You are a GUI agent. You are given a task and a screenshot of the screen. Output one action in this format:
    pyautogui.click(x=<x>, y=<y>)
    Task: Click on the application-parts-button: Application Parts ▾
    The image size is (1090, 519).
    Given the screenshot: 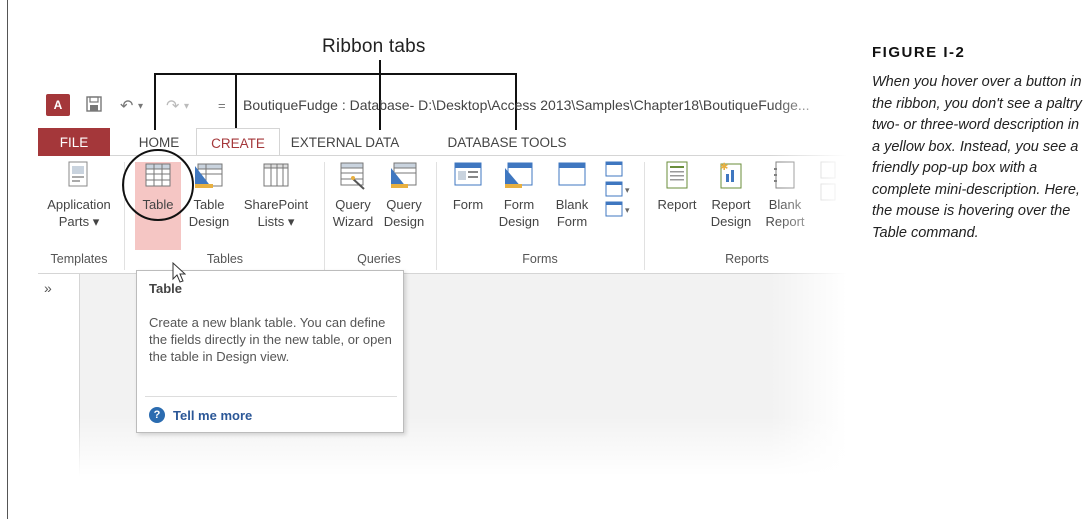 What is the action you would take?
    pyautogui.click(x=79, y=195)
    